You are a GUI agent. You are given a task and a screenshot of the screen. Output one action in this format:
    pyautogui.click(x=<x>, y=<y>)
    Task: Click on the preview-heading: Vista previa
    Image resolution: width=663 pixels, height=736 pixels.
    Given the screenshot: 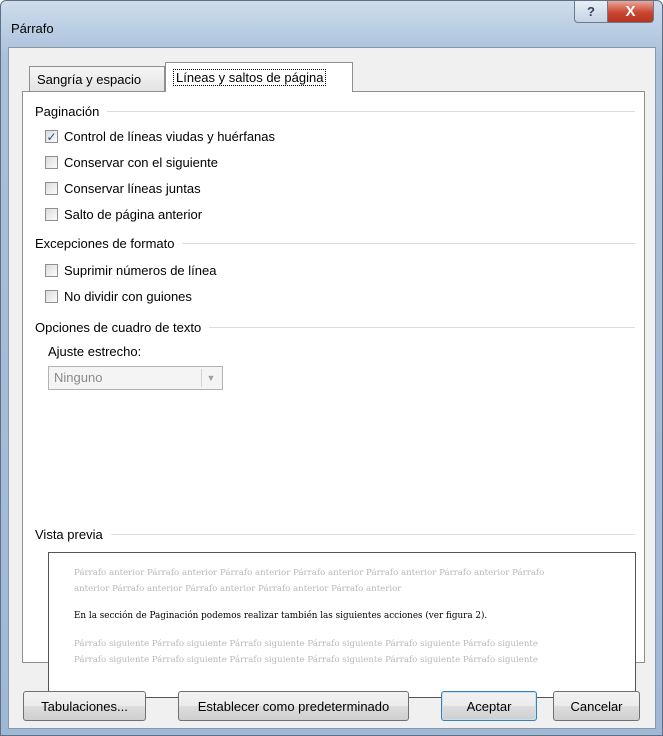 What is the action you would take?
    pyautogui.click(x=335, y=534)
    